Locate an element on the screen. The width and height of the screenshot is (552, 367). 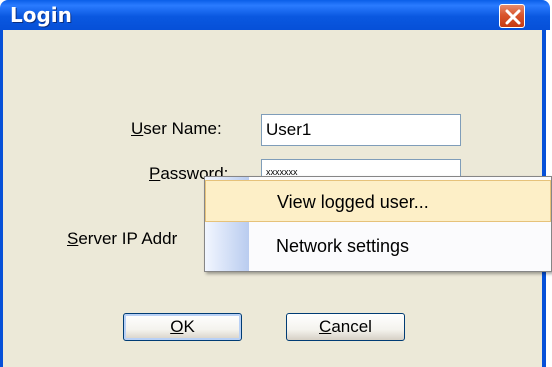
user-name-input: User1 is located at coordinates (361, 130).